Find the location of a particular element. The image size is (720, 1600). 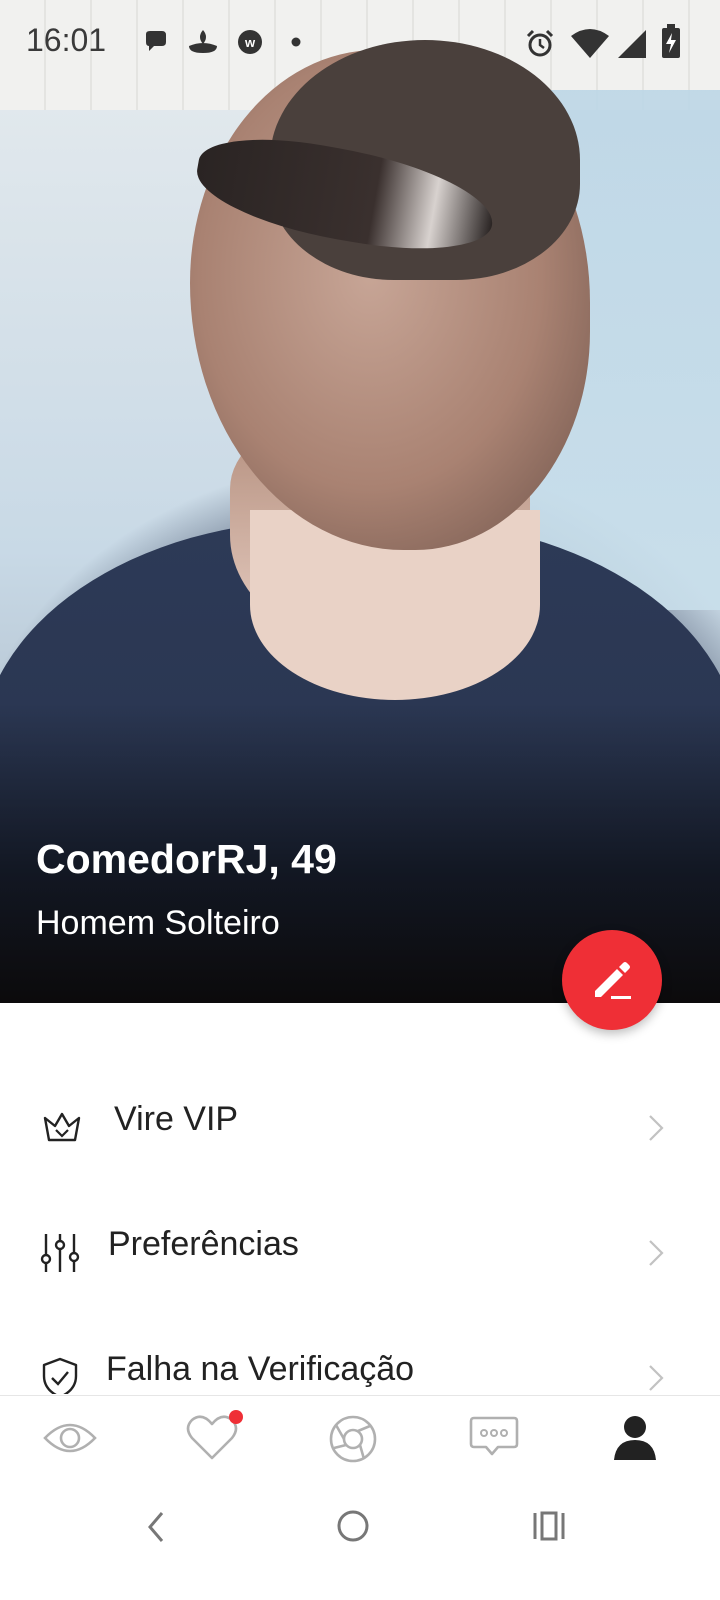

profile-name-age: ComedorRJ, 49 is located at coordinates (186, 859).